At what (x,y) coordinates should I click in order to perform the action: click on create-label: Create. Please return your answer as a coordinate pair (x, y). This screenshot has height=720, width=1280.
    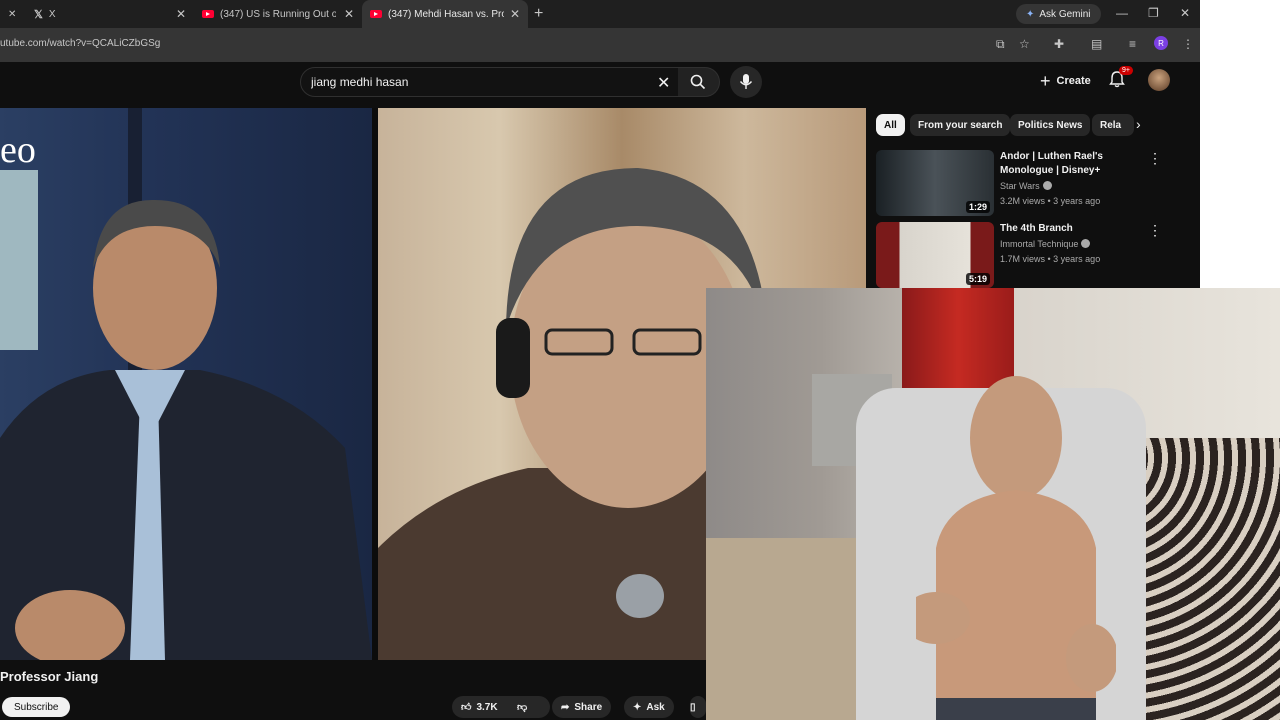
    Looking at the image, I should click on (1073, 81).